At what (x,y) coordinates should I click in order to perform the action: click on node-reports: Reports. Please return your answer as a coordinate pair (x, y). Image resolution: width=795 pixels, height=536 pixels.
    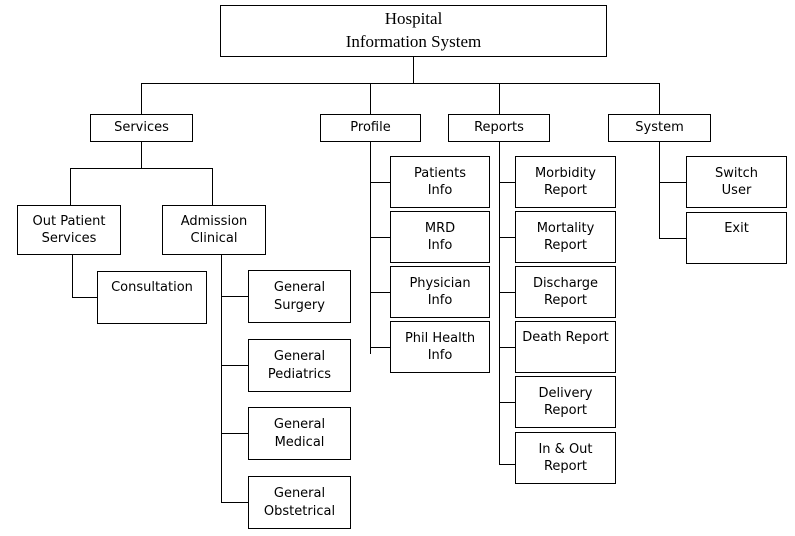
    Looking at the image, I should click on (499, 128).